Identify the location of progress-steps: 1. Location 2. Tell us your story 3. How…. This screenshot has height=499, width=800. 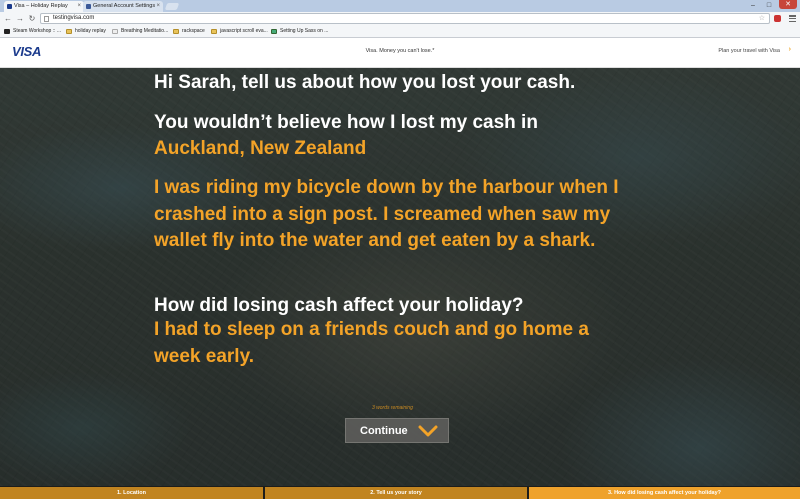
(400, 492).